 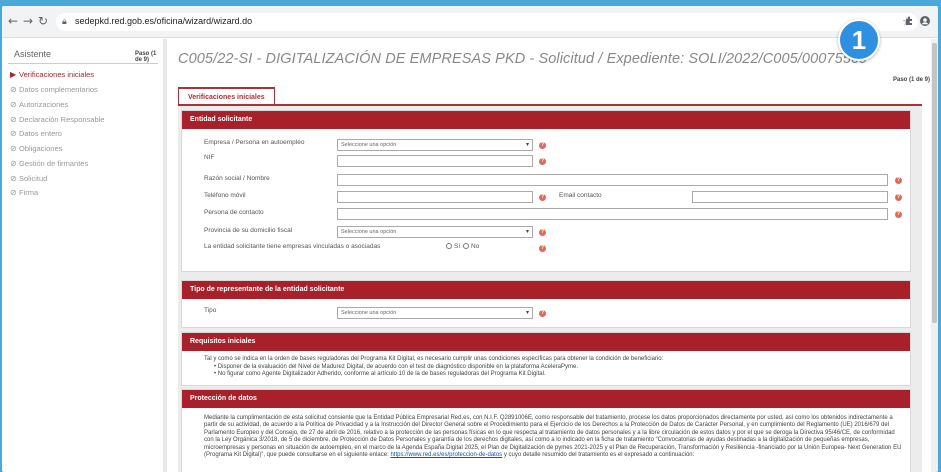 I want to click on section-header: Protección de datos, so click(x=546, y=399).